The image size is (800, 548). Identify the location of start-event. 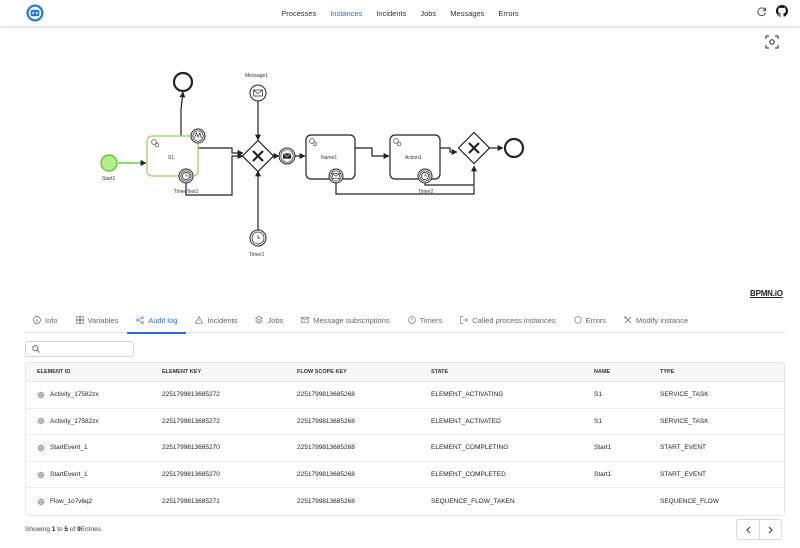
(109, 163).